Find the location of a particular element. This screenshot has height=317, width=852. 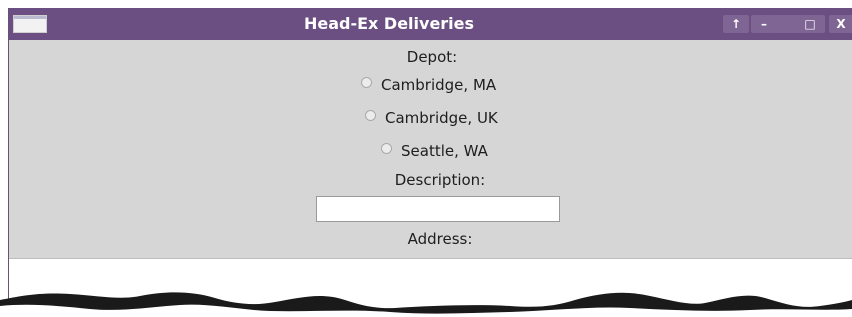

minimize-button: – is located at coordinates (764, 24).